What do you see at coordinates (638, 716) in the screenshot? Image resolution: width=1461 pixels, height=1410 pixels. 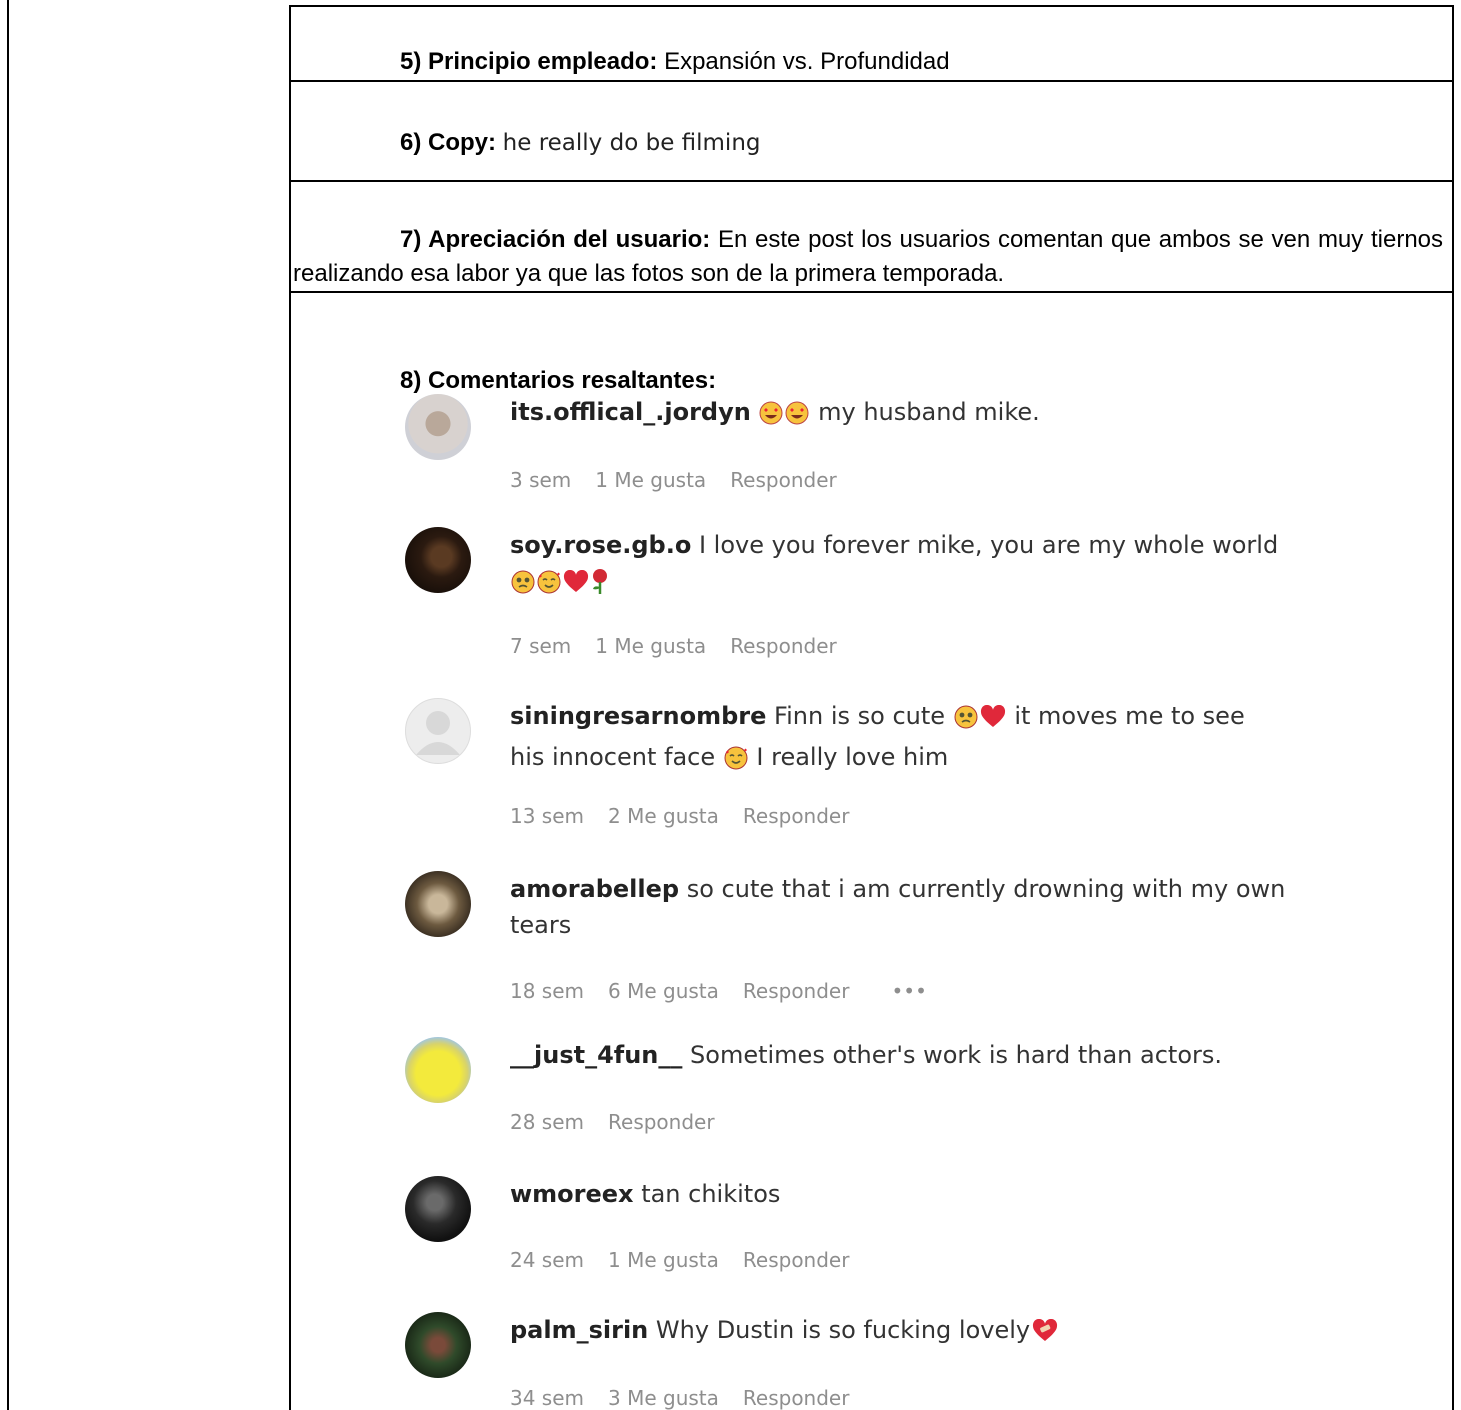 I see `comment-username: siningresarnombre` at bounding box center [638, 716].